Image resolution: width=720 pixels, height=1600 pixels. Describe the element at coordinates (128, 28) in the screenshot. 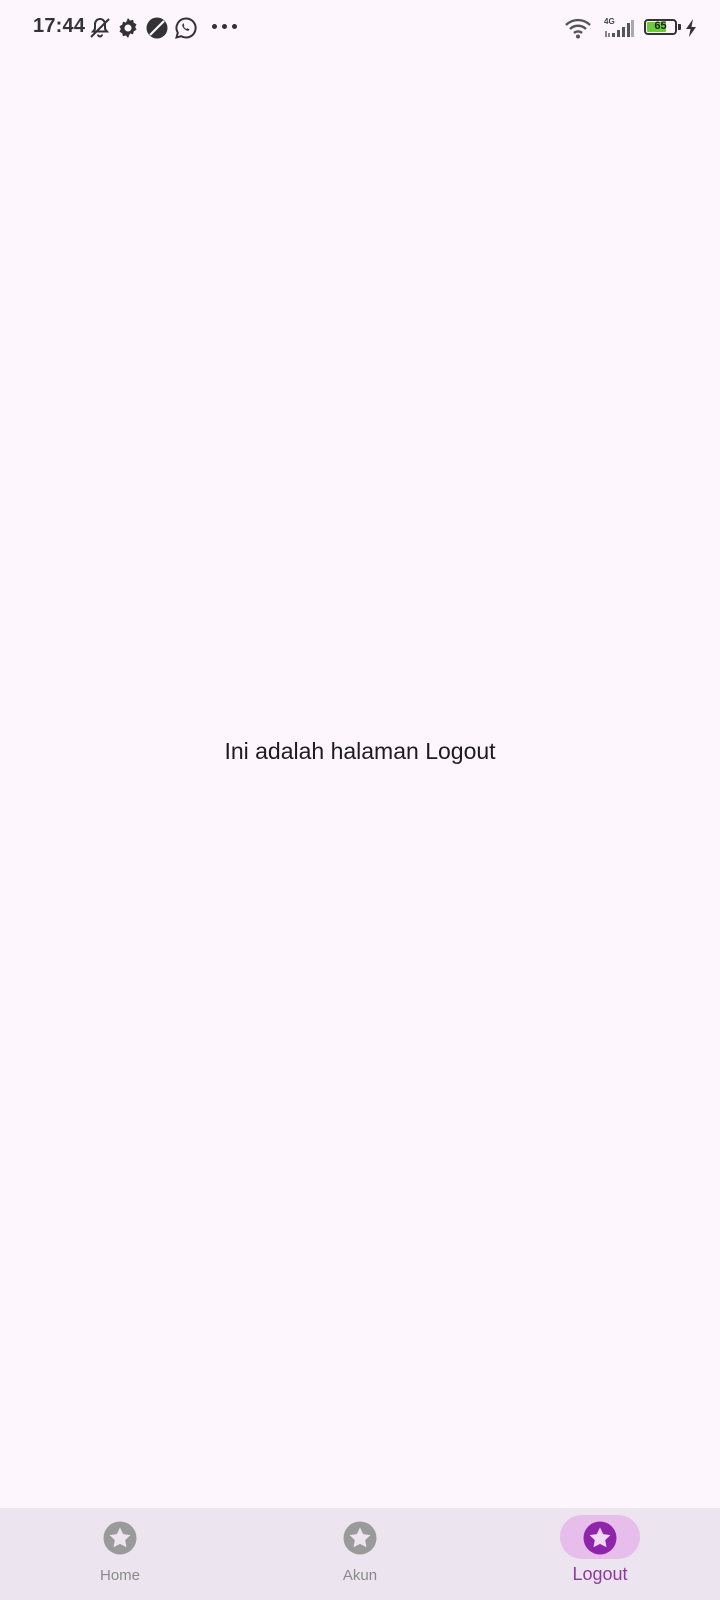

I see `gear-icon` at that location.